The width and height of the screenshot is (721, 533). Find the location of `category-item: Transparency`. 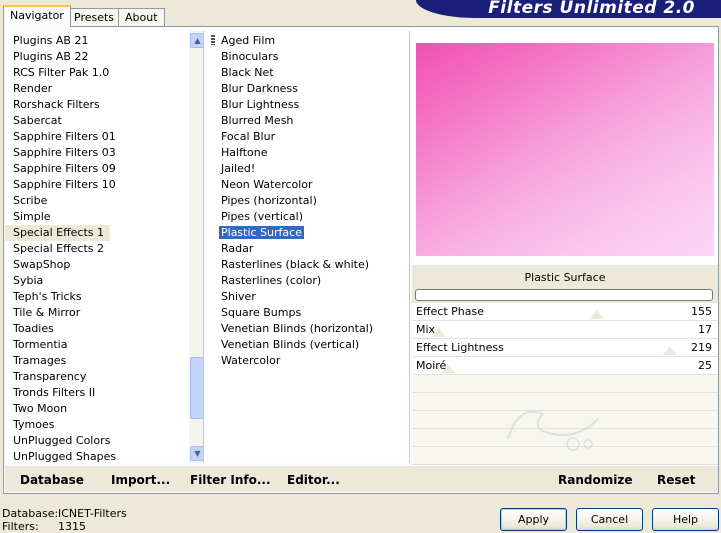

category-item: Transparency is located at coordinates (96, 377).